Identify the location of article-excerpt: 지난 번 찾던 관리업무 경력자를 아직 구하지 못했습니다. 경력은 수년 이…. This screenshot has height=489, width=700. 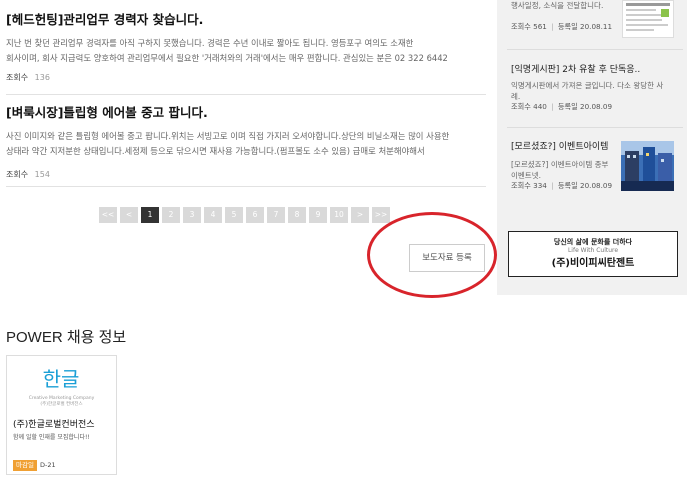
(246, 50).